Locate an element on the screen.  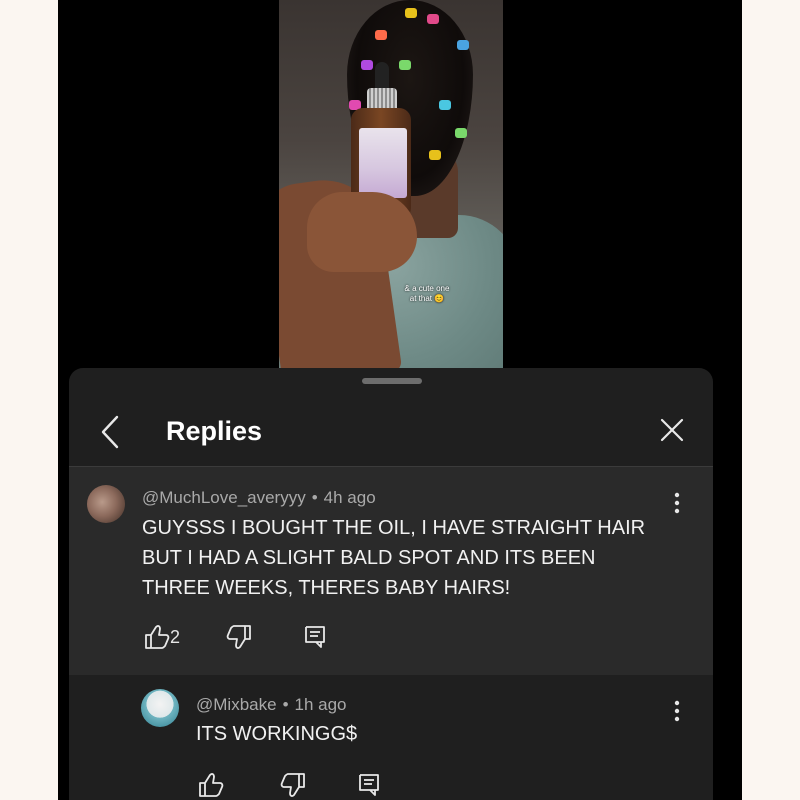
like-count: 2 is located at coordinates (175, 637).